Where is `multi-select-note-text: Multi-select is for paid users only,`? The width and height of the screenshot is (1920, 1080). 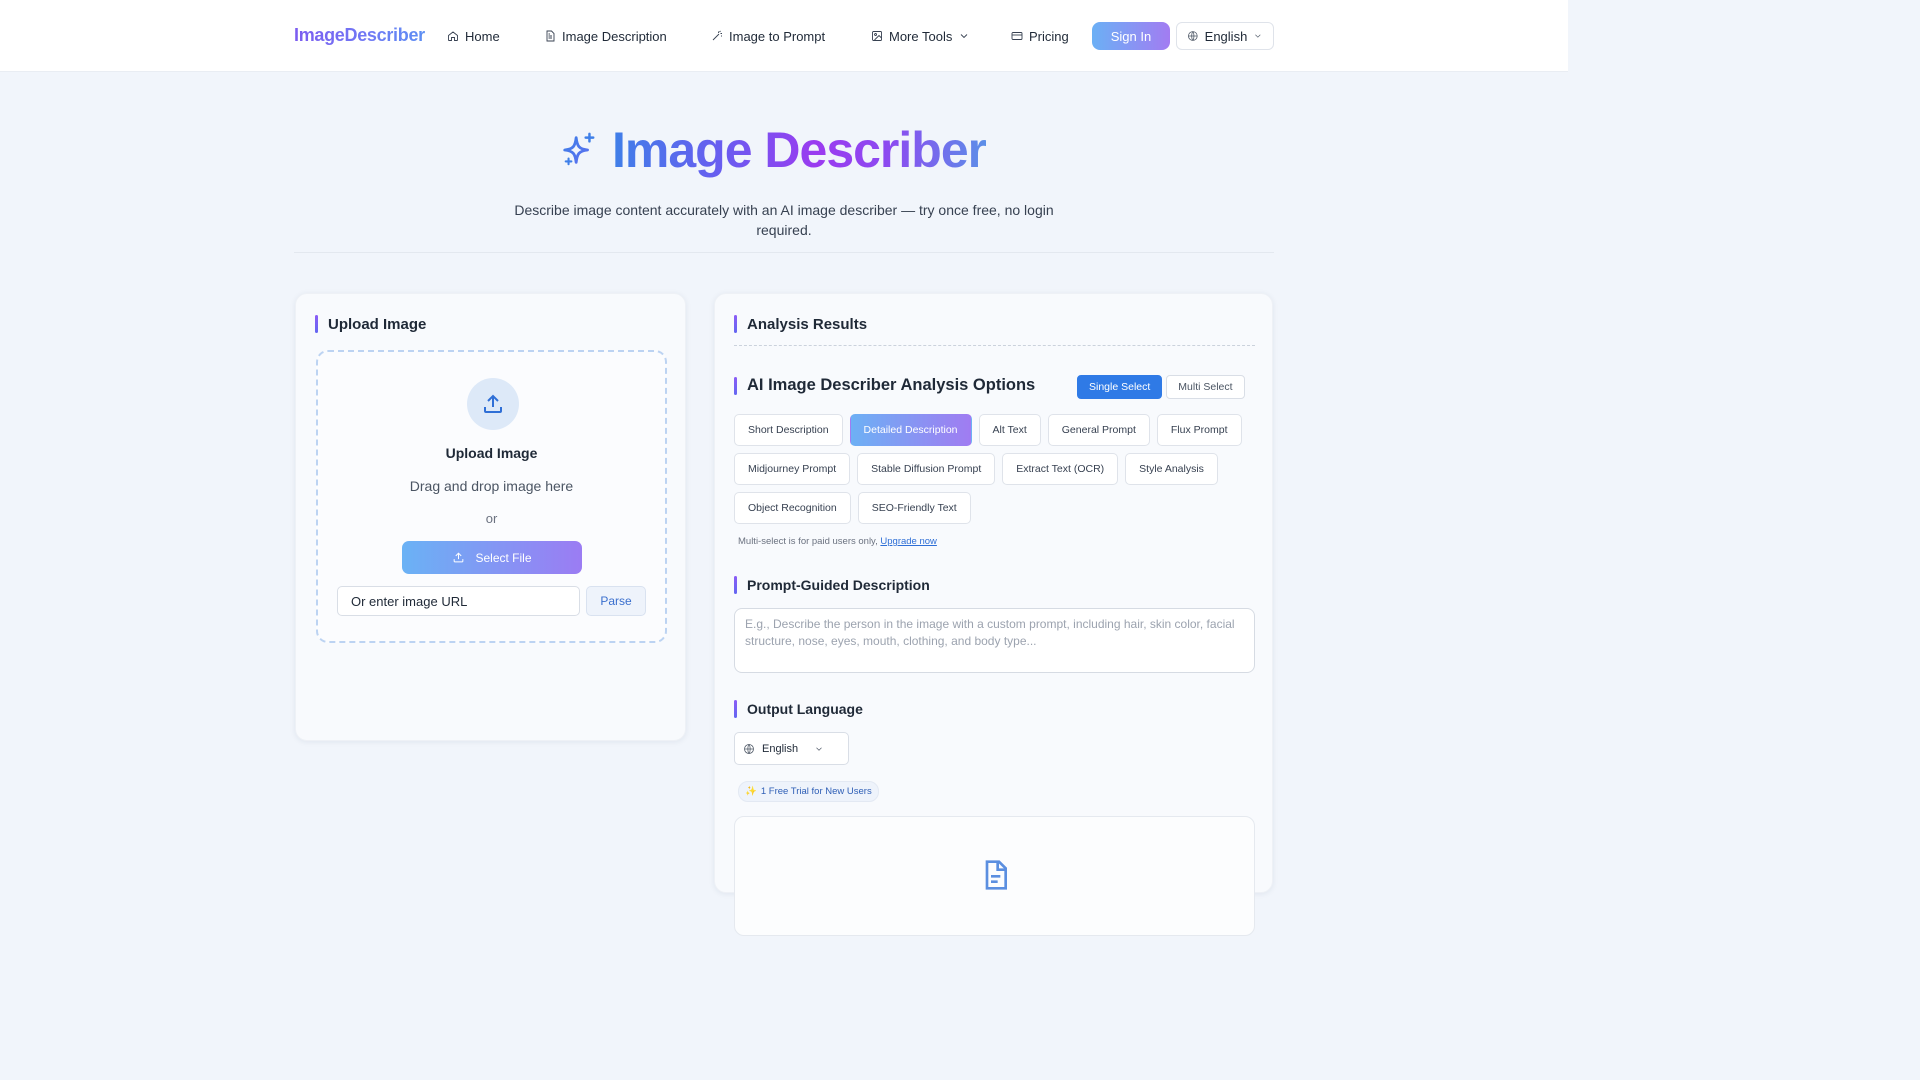
multi-select-note-text: Multi-select is for paid users only, is located at coordinates (808, 541).